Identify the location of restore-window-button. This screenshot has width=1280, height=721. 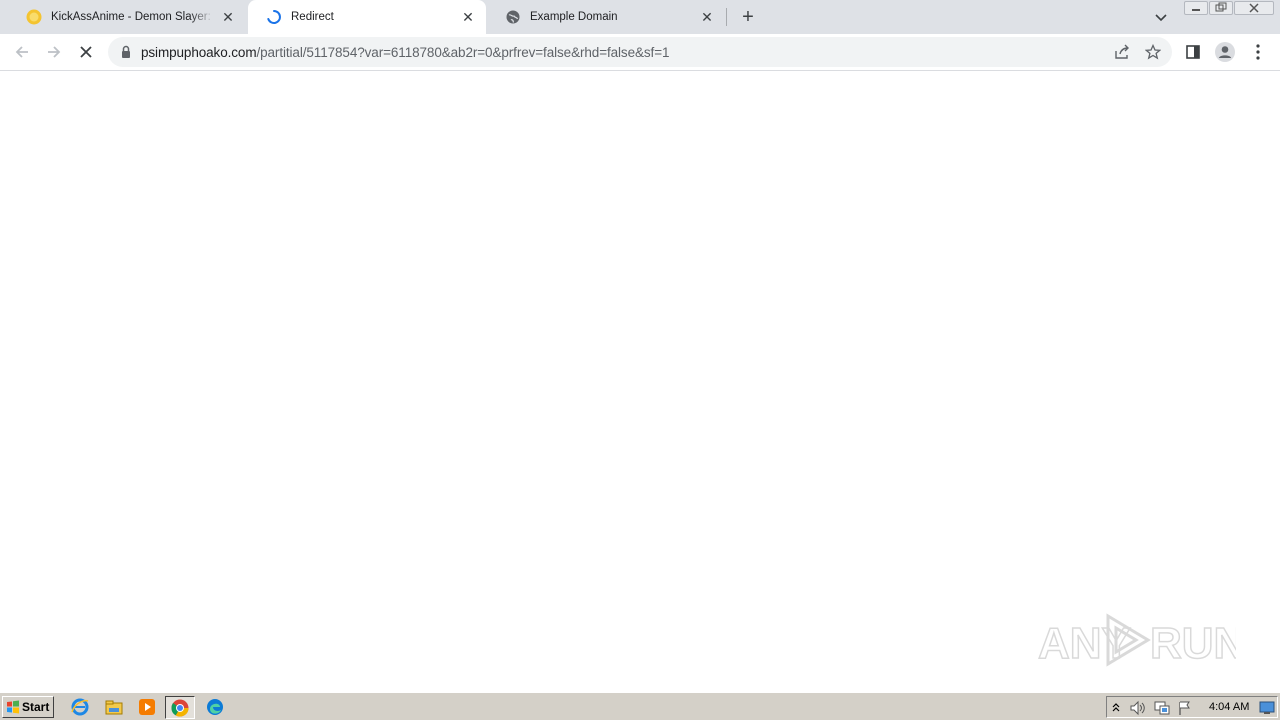
(1221, 8).